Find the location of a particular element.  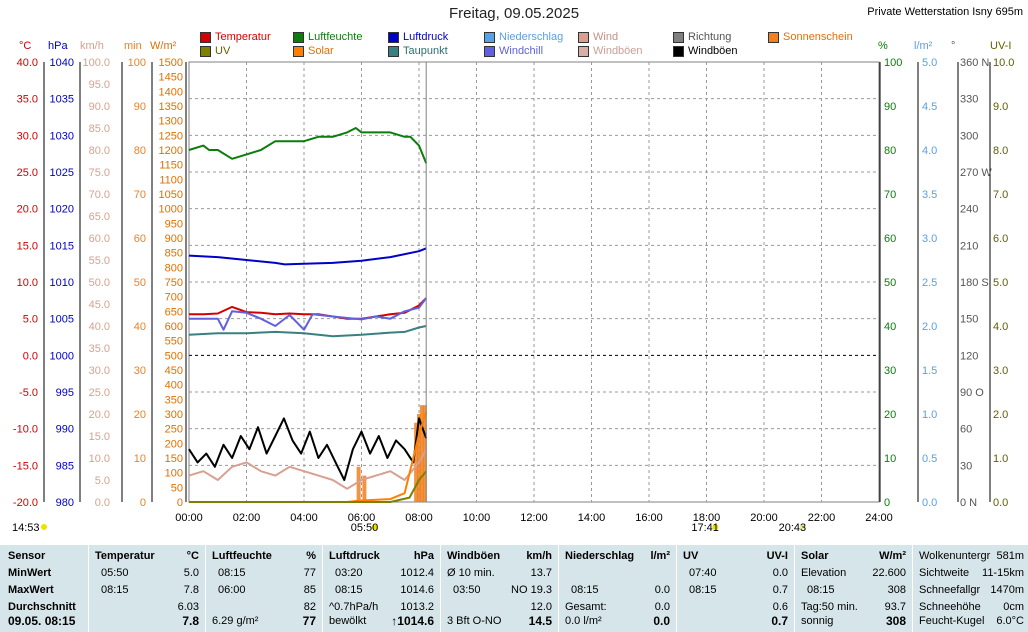

x-tick-label: 12:00 is located at coordinates (534, 518).